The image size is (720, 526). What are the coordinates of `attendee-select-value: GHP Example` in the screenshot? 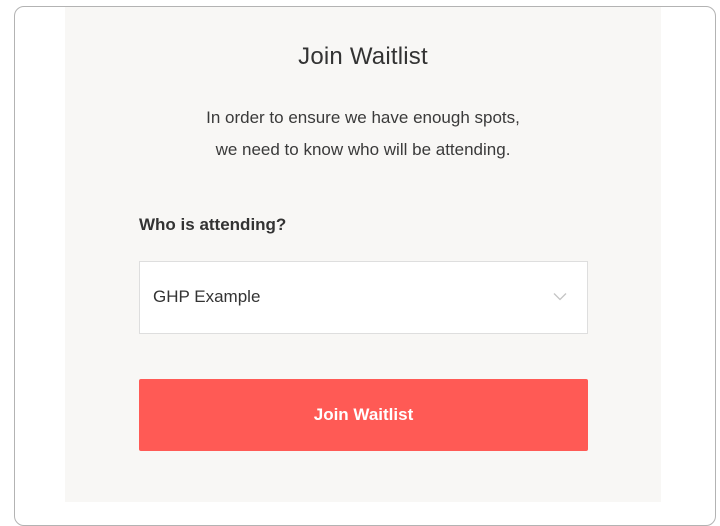 It's located at (207, 296).